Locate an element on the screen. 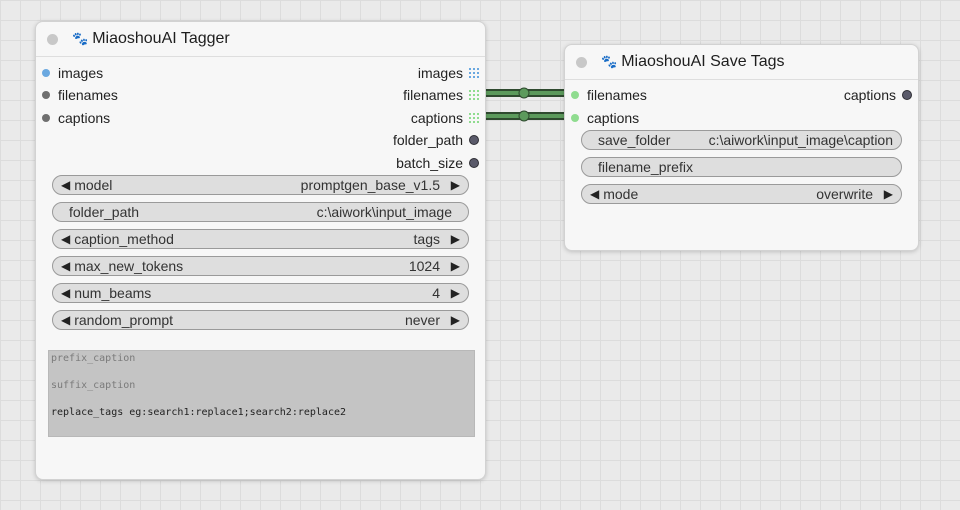  widget-value: never is located at coordinates (422, 320).